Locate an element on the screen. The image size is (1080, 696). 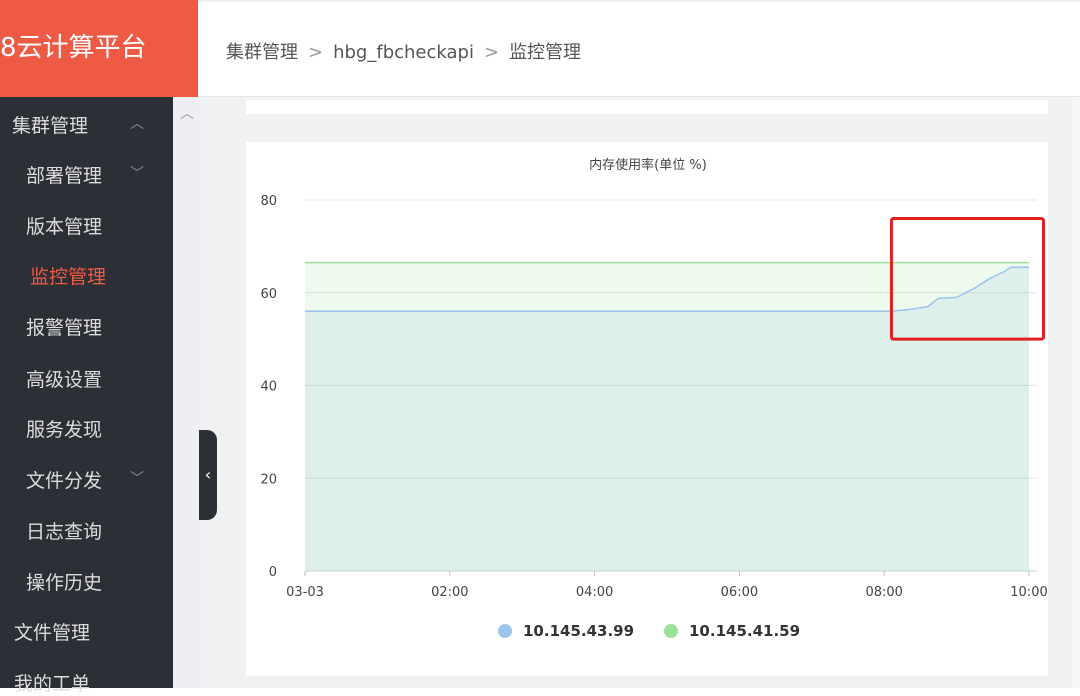
sidebar-item-file-distribution: 文件分发 is located at coordinates (64, 479).